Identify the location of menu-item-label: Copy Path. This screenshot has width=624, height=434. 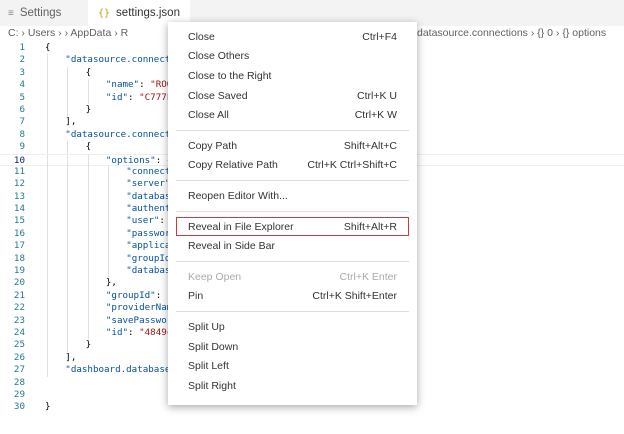
(213, 145).